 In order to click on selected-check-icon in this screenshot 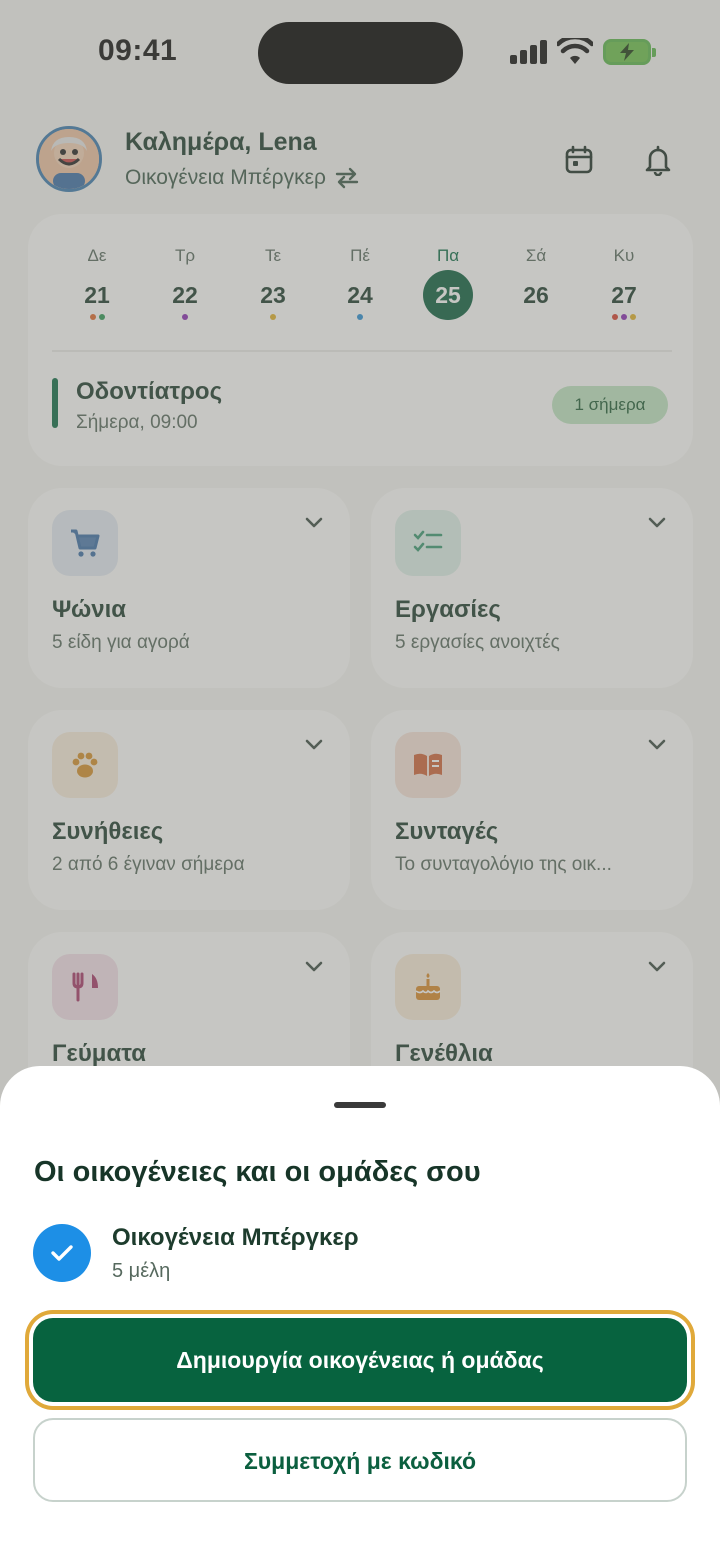, I will do `click(62, 1253)`.